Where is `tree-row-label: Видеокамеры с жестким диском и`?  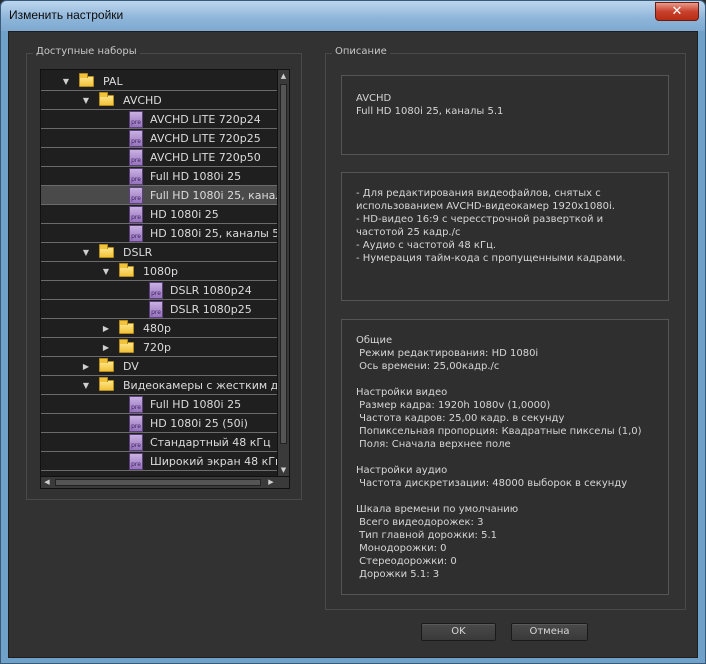 tree-row-label: Видеокамеры с жестким диском и is located at coordinates (200, 385).